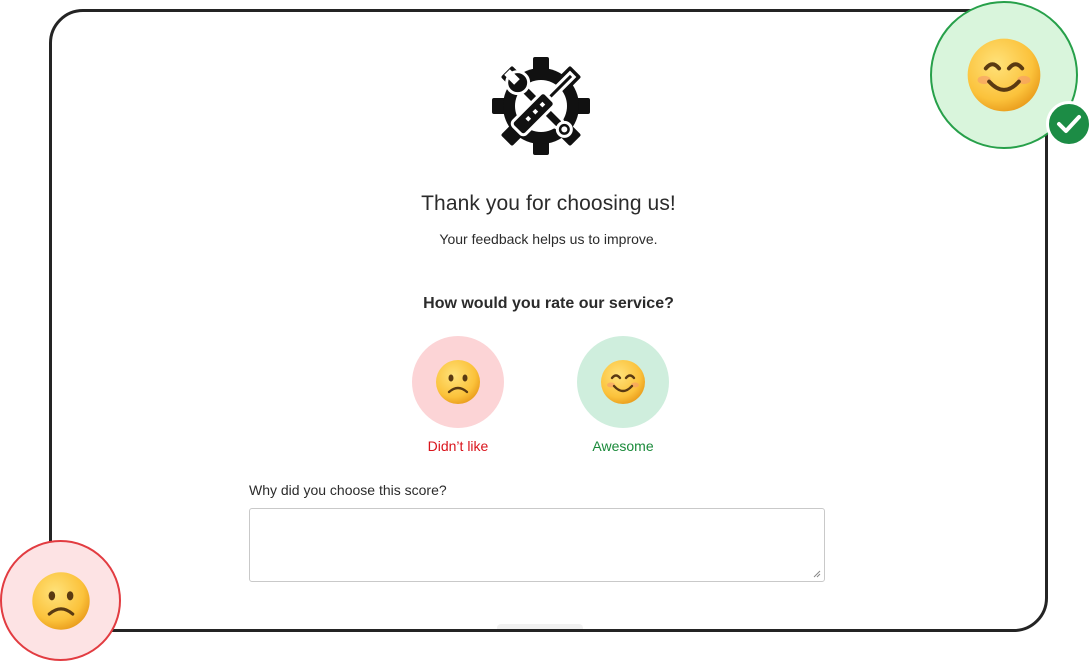  I want to click on rating-label-didnt-like: Didn’t like, so click(458, 446).